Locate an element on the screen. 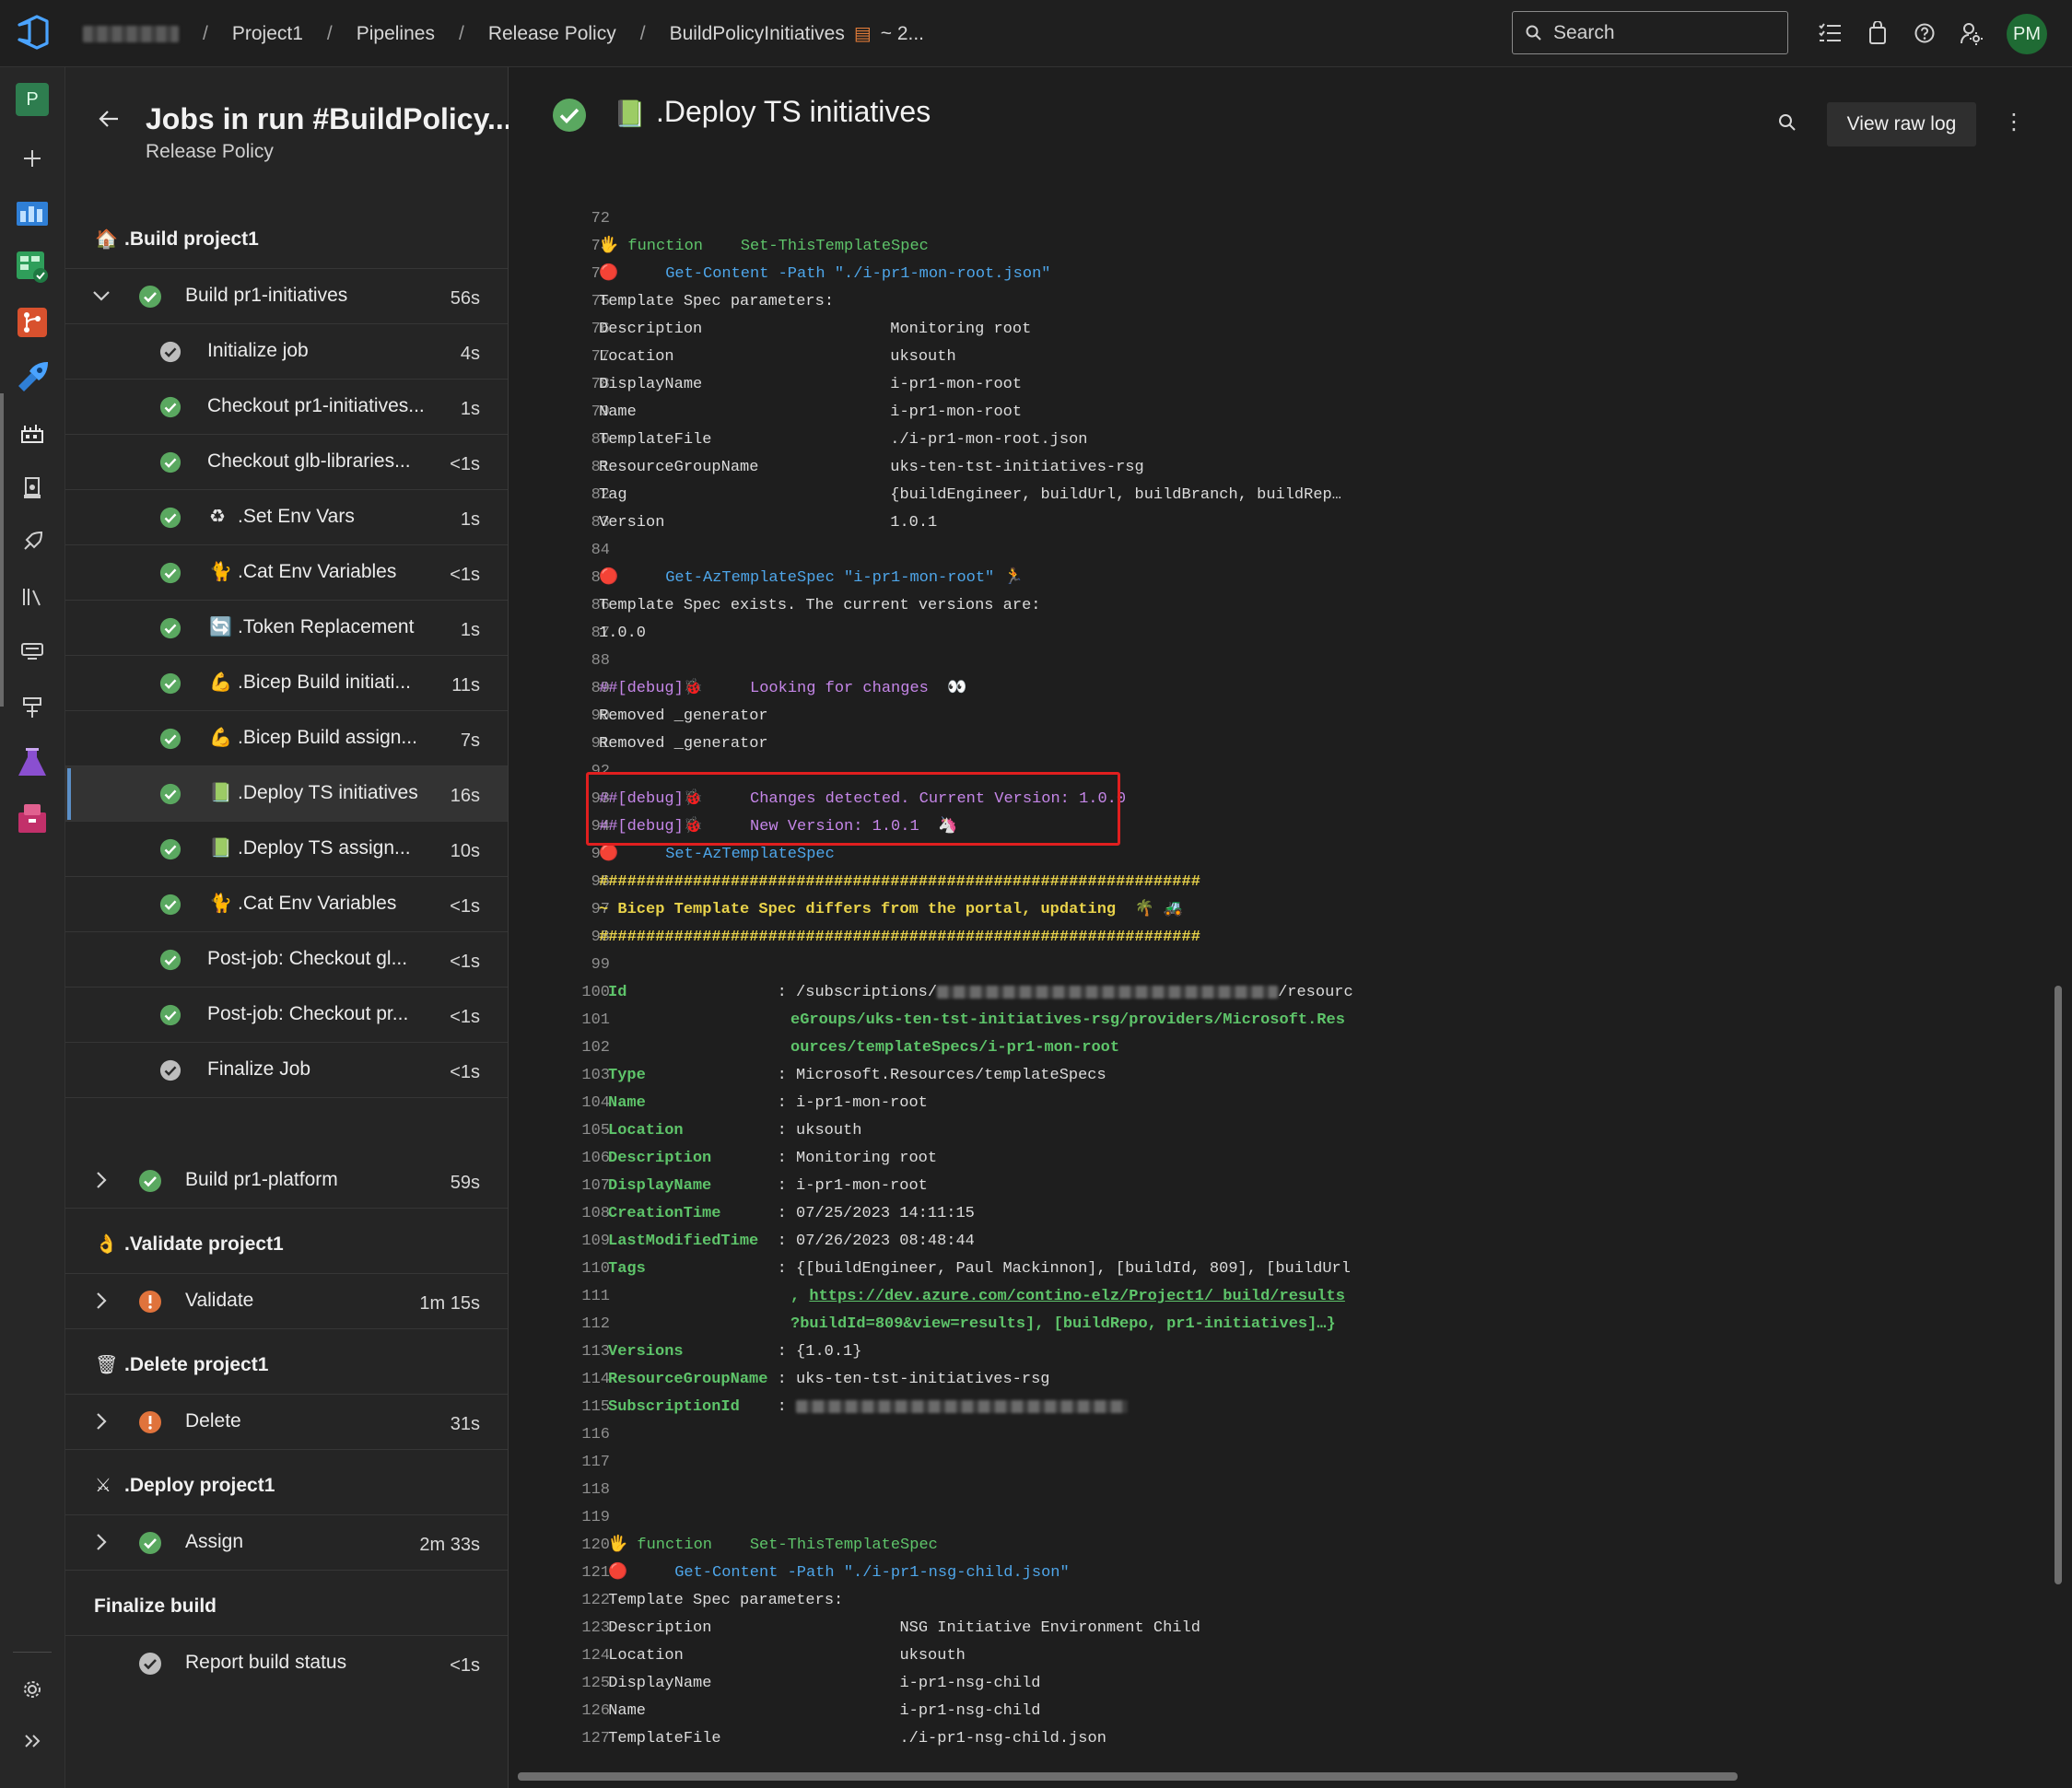 Image resolution: width=2072 pixels, height=1788 pixels. line-number: 121 is located at coordinates (595, 1573).